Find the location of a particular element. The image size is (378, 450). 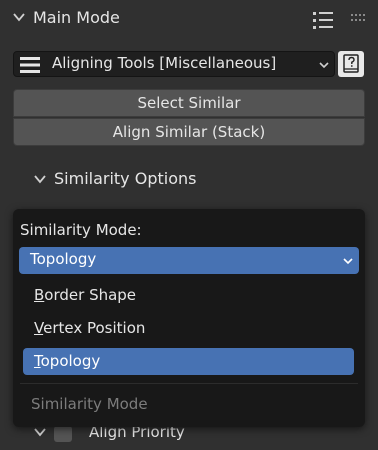

option-topology: Topology is located at coordinates (188, 361).